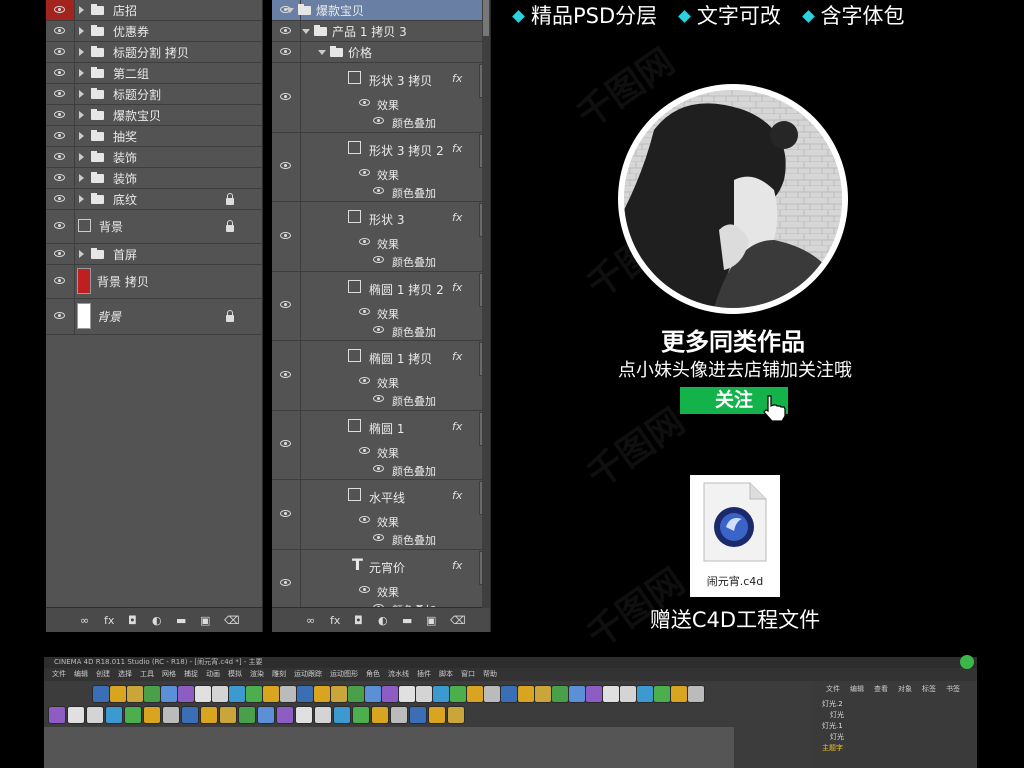 The image size is (1024, 768). What do you see at coordinates (154, 115) in the screenshot?
I see `layer-row: 爆款宝贝` at bounding box center [154, 115].